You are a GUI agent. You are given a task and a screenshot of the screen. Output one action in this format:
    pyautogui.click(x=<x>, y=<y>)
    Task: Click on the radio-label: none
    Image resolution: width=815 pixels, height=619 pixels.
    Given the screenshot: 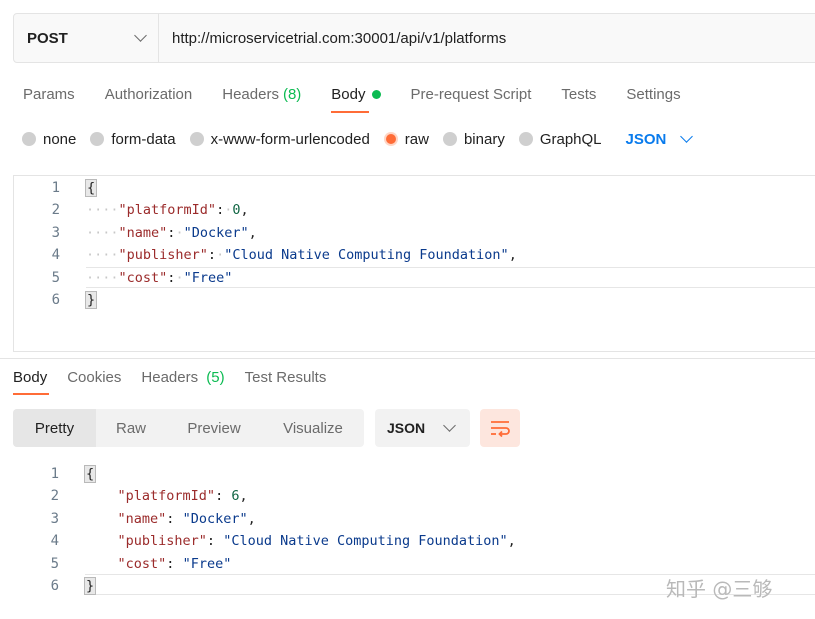 What is the action you would take?
    pyautogui.click(x=60, y=139)
    